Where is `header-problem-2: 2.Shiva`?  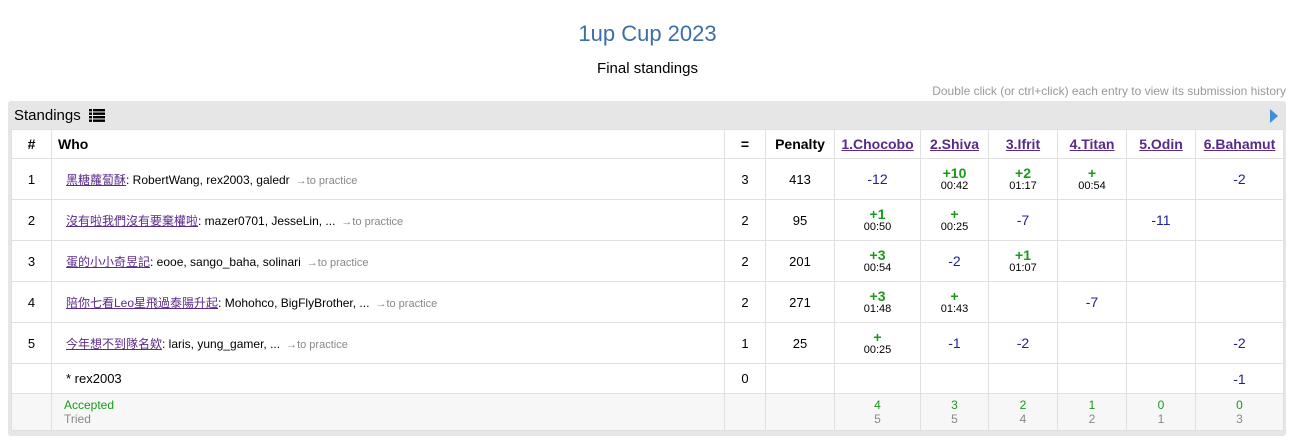 header-problem-2: 2.Shiva is located at coordinates (954, 144).